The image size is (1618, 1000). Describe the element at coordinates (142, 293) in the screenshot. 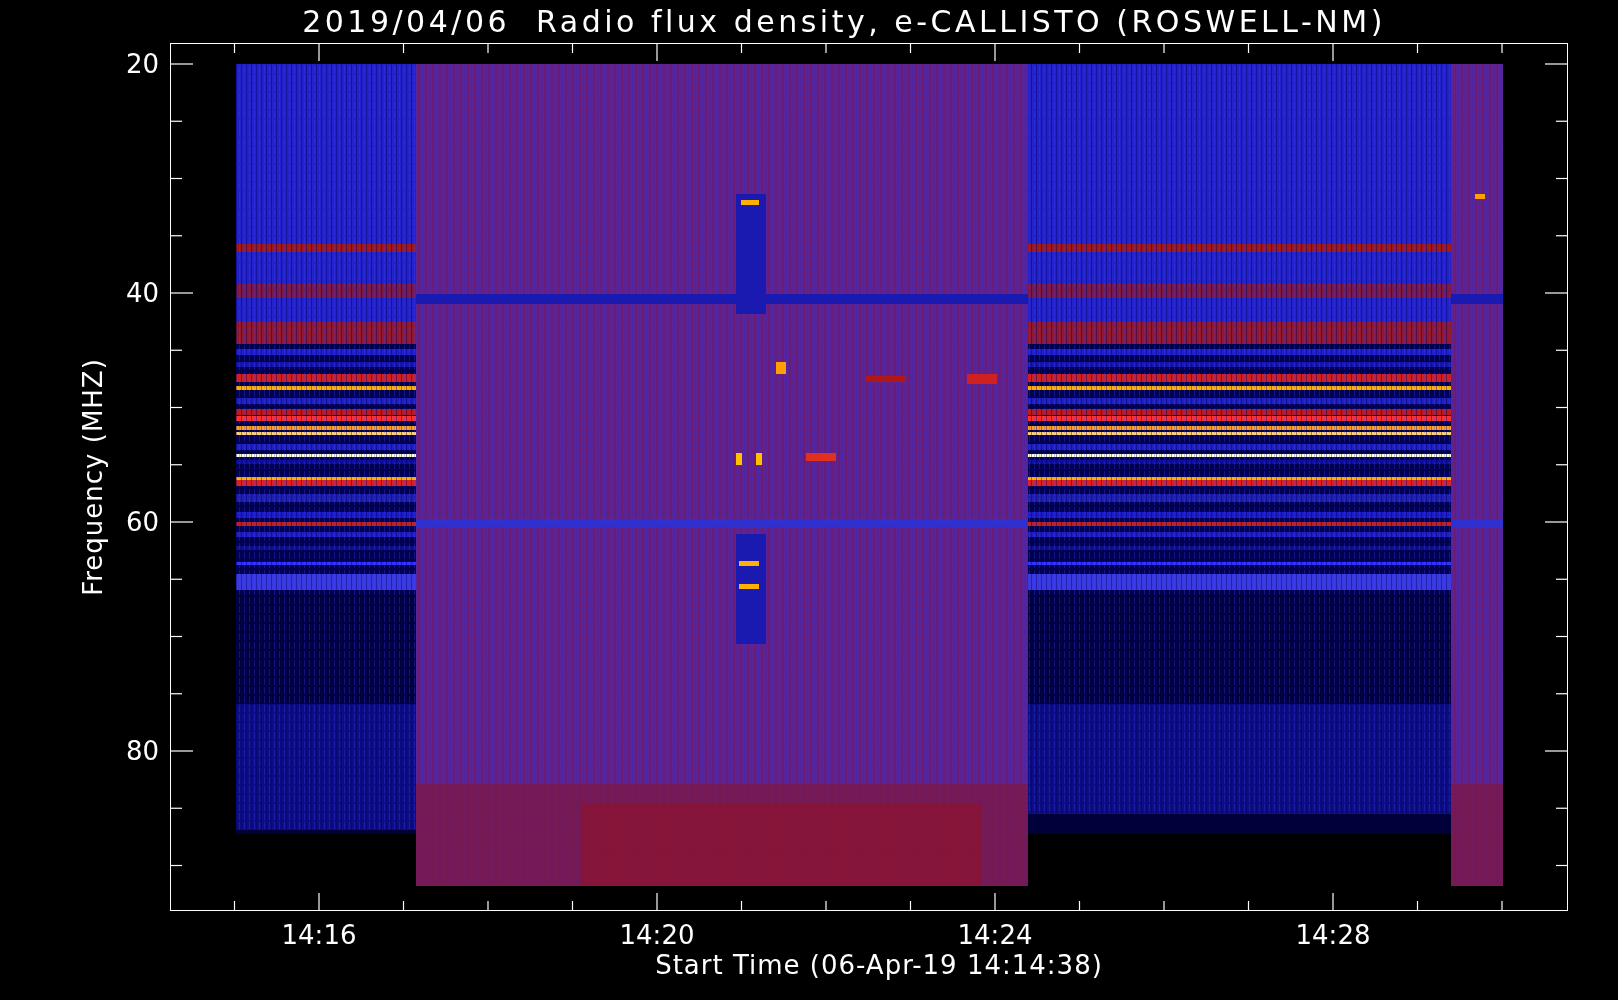

I see `y-tick-label: 40` at that location.